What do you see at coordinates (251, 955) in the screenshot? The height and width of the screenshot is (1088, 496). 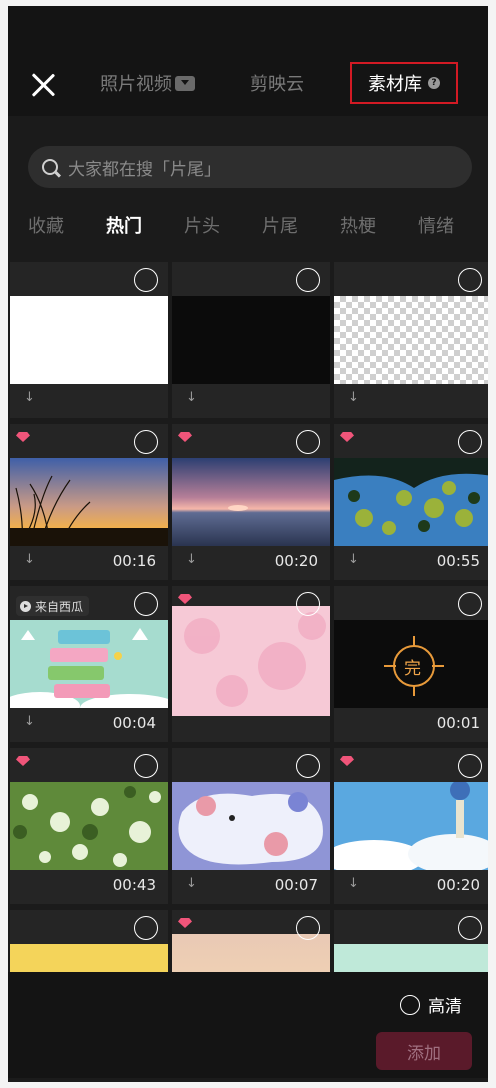 I see `thumbnail-peach-sky` at bounding box center [251, 955].